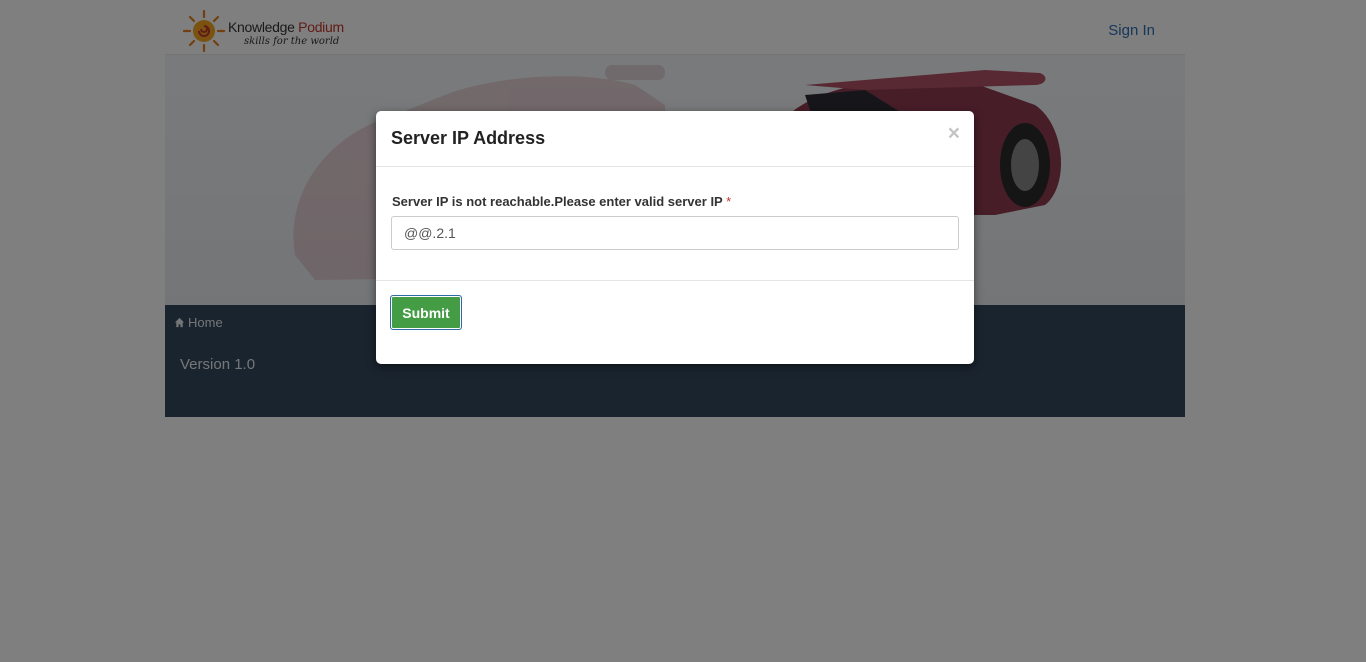  I want to click on modal-title: Server IP Address, so click(468, 138).